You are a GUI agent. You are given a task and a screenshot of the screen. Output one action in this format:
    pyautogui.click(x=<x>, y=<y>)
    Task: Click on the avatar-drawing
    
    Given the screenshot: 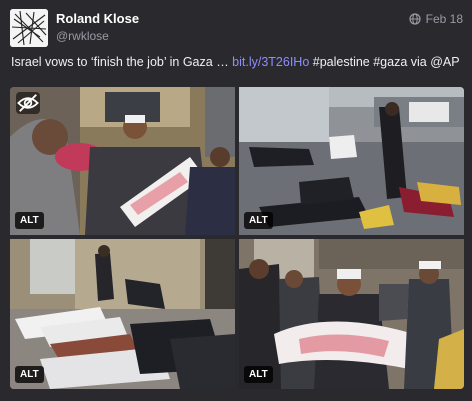 What is the action you would take?
    pyautogui.click(x=29, y=28)
    